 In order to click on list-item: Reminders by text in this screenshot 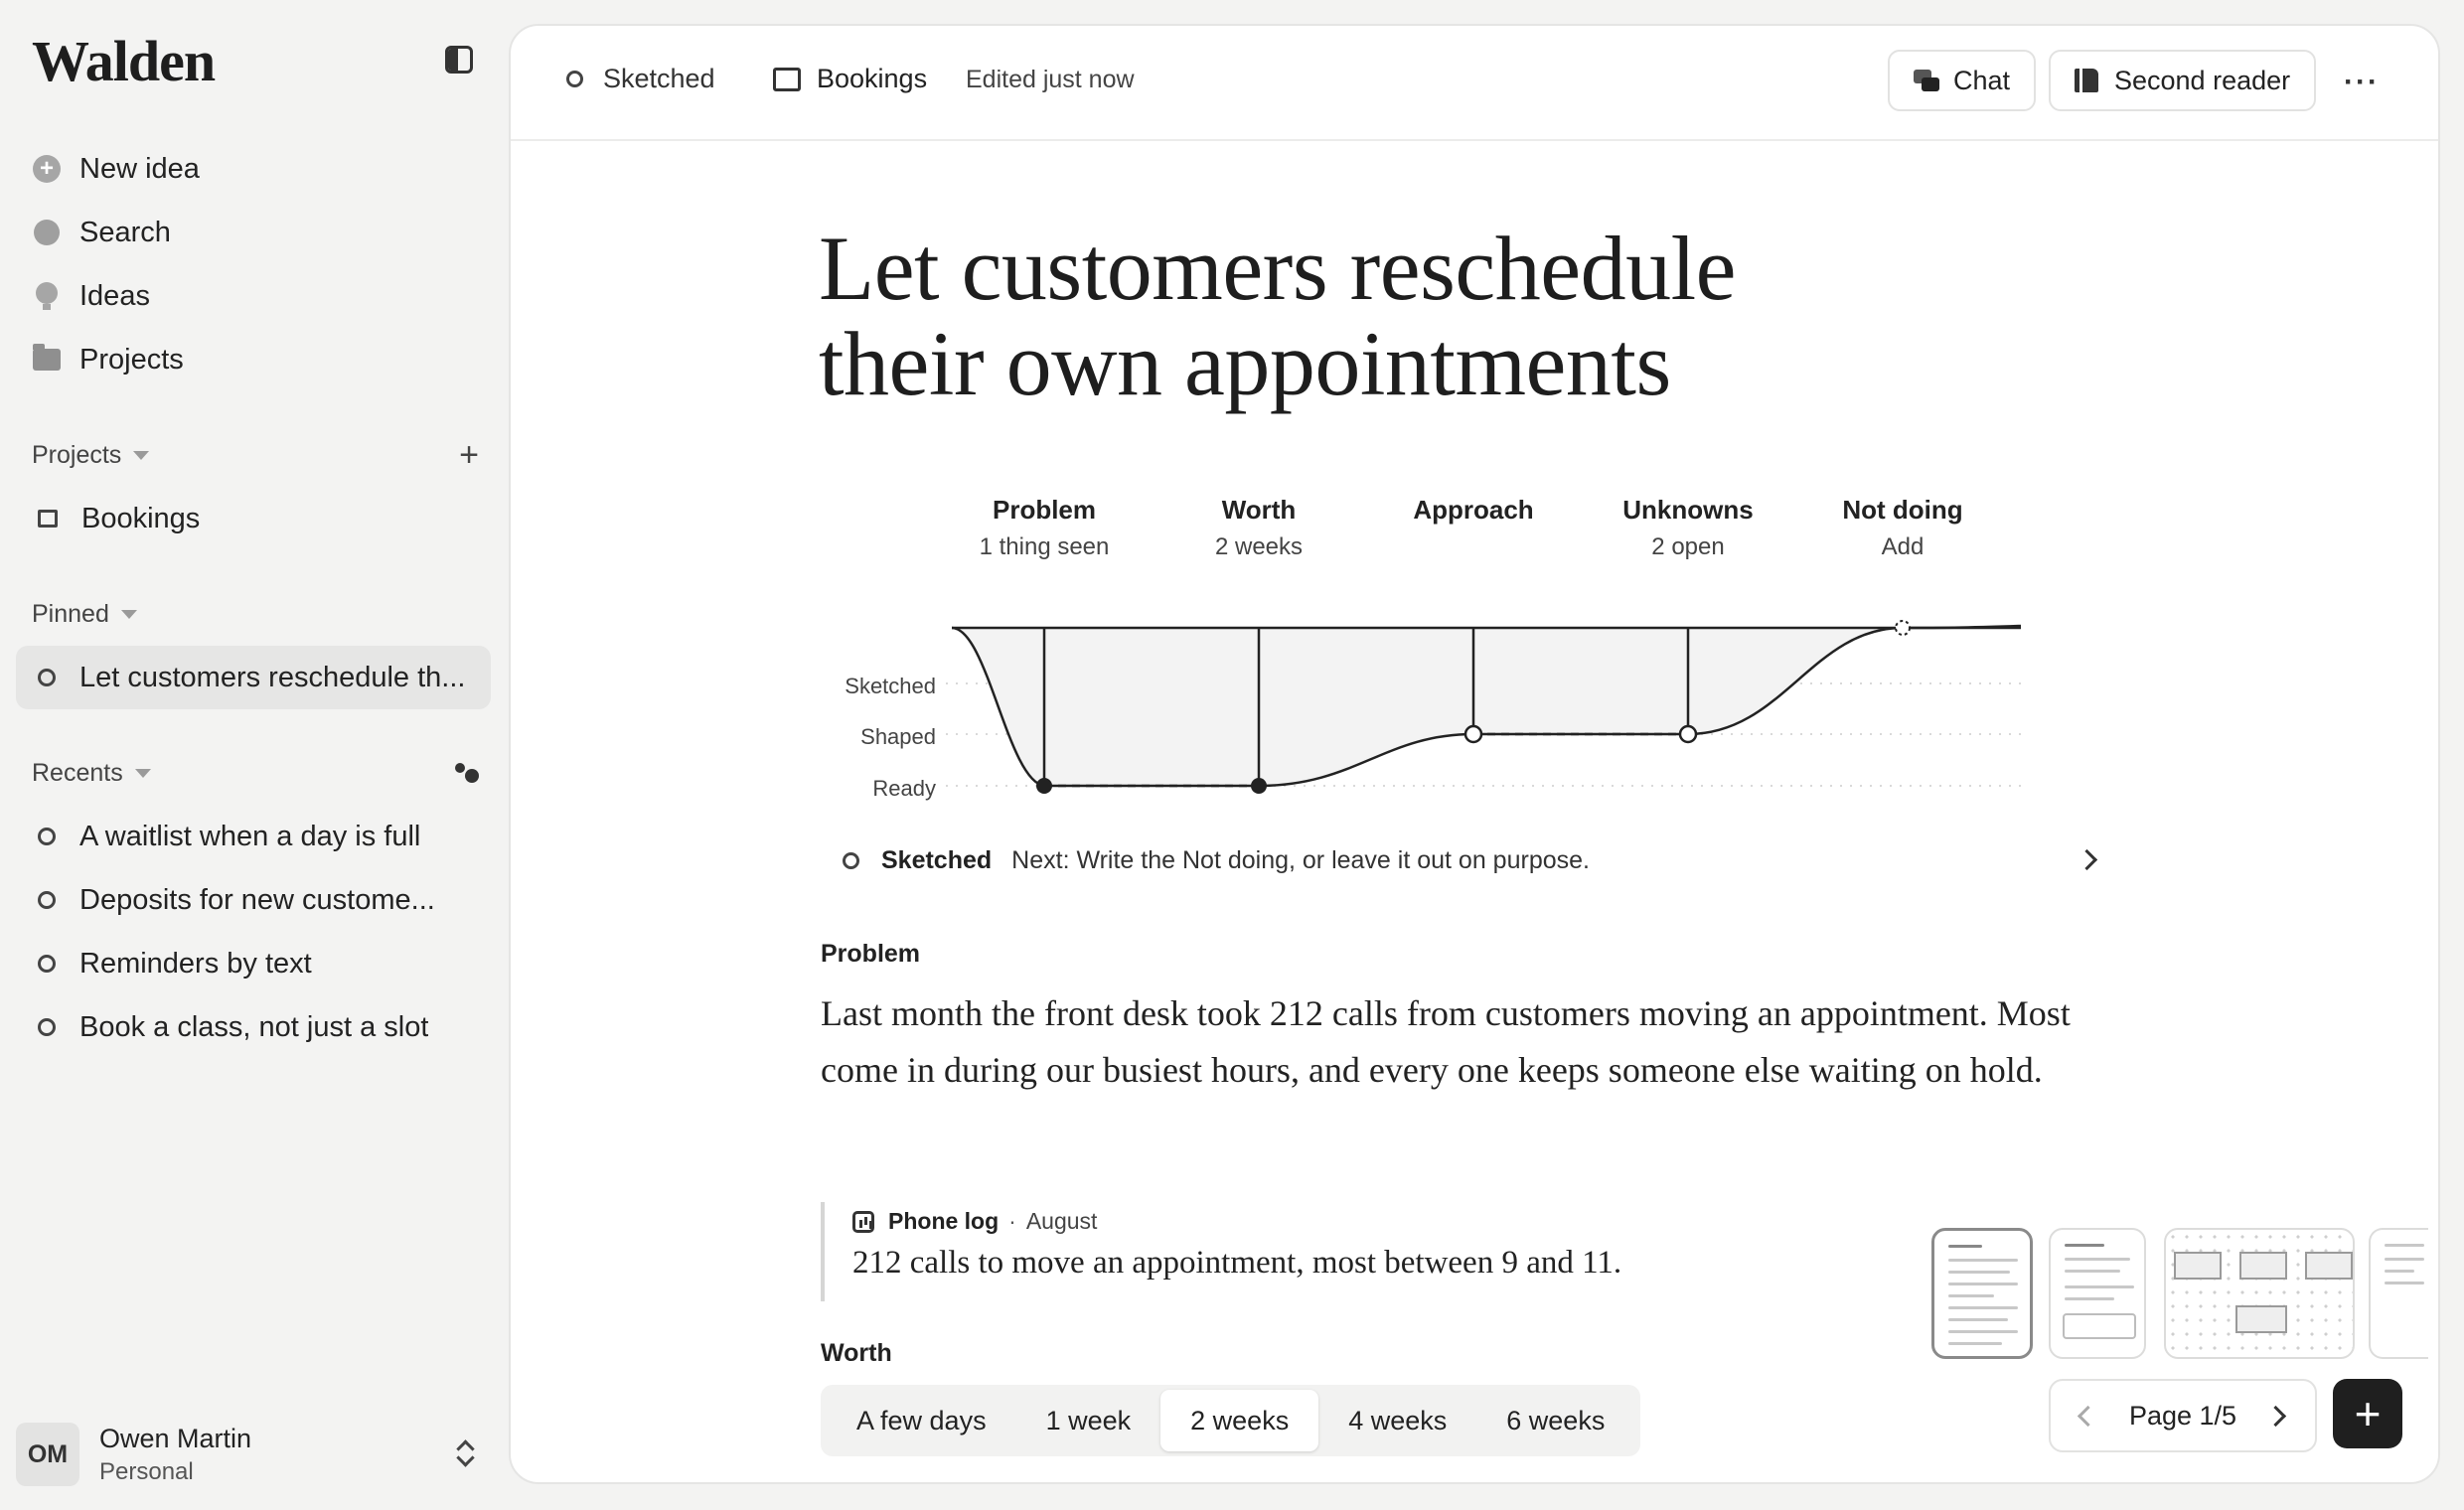, I will do `click(253, 964)`.